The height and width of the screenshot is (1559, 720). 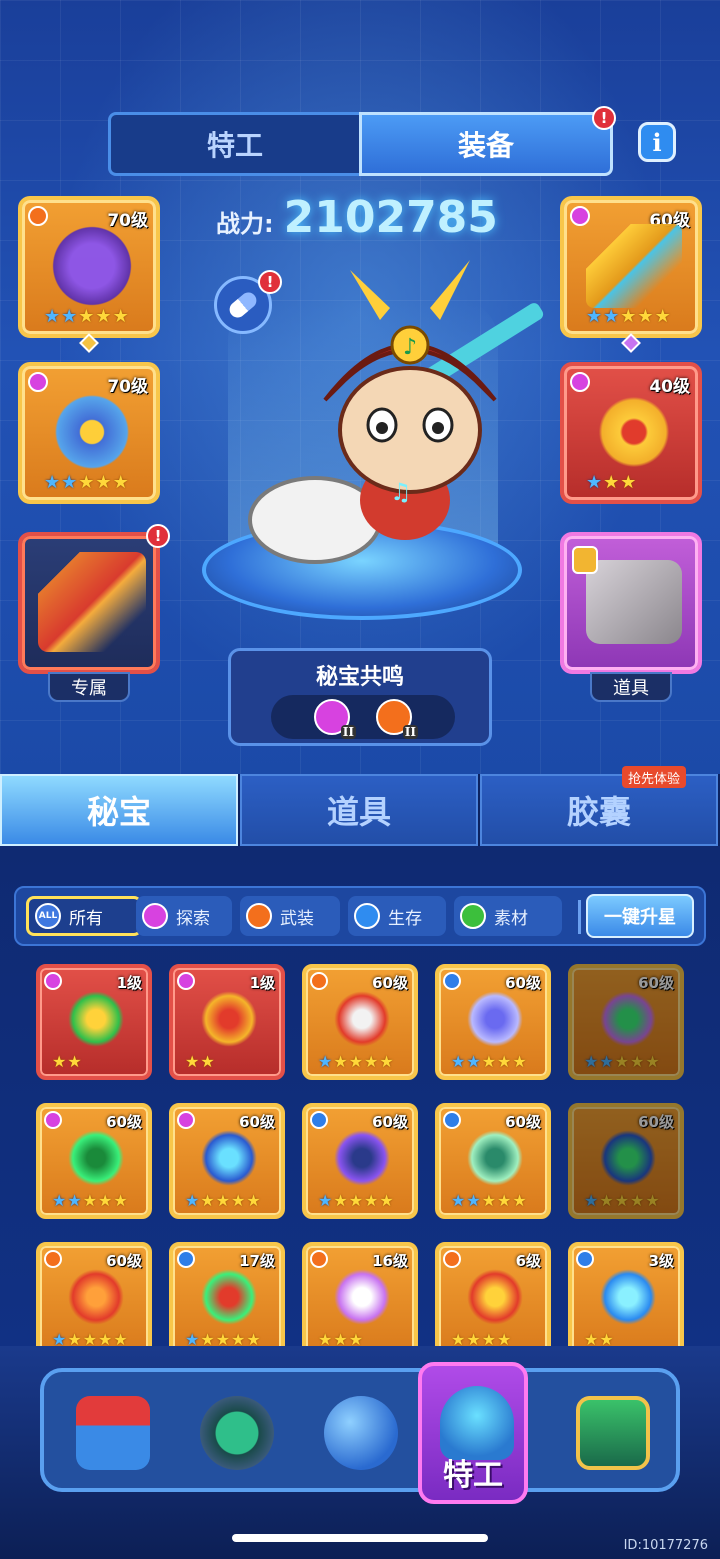 I want to click on planet-icon, so click(x=361, y=1433).